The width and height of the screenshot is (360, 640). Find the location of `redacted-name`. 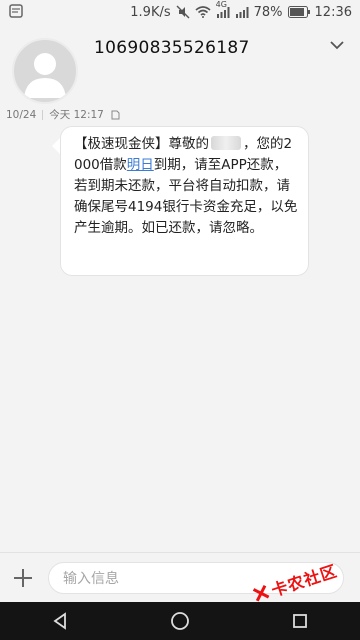

redacted-name is located at coordinates (226, 143).